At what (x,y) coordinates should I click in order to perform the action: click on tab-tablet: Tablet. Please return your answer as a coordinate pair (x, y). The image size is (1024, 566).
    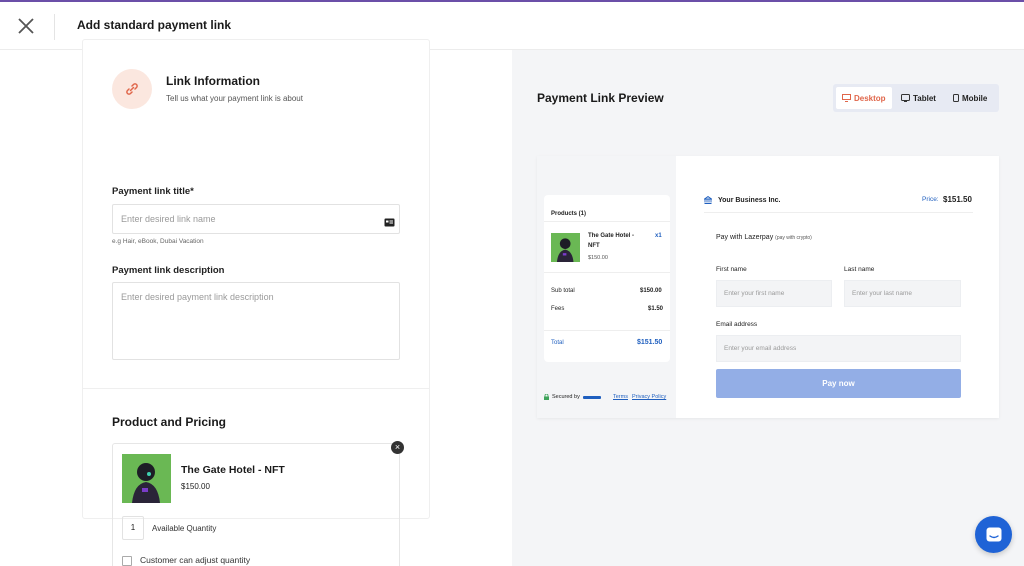
    Looking at the image, I should click on (918, 98).